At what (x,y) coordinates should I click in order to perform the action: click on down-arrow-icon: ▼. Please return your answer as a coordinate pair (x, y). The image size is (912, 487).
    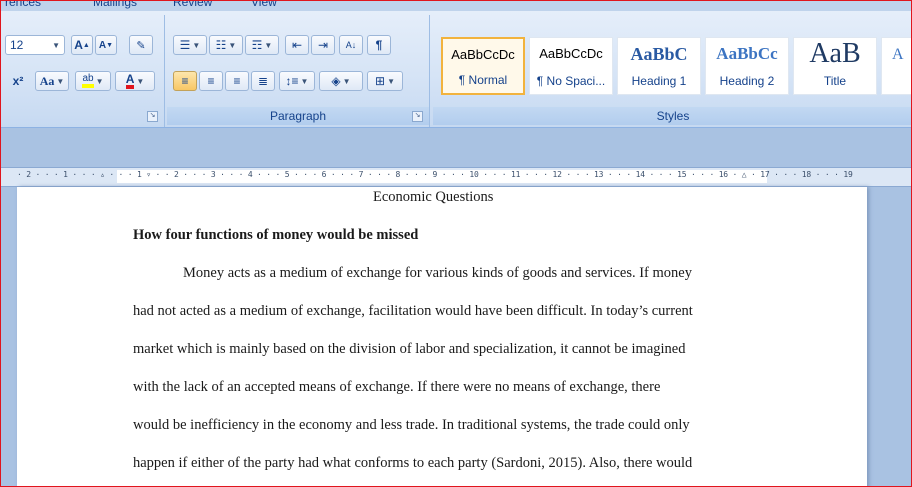
    Looking at the image, I should click on (110, 45).